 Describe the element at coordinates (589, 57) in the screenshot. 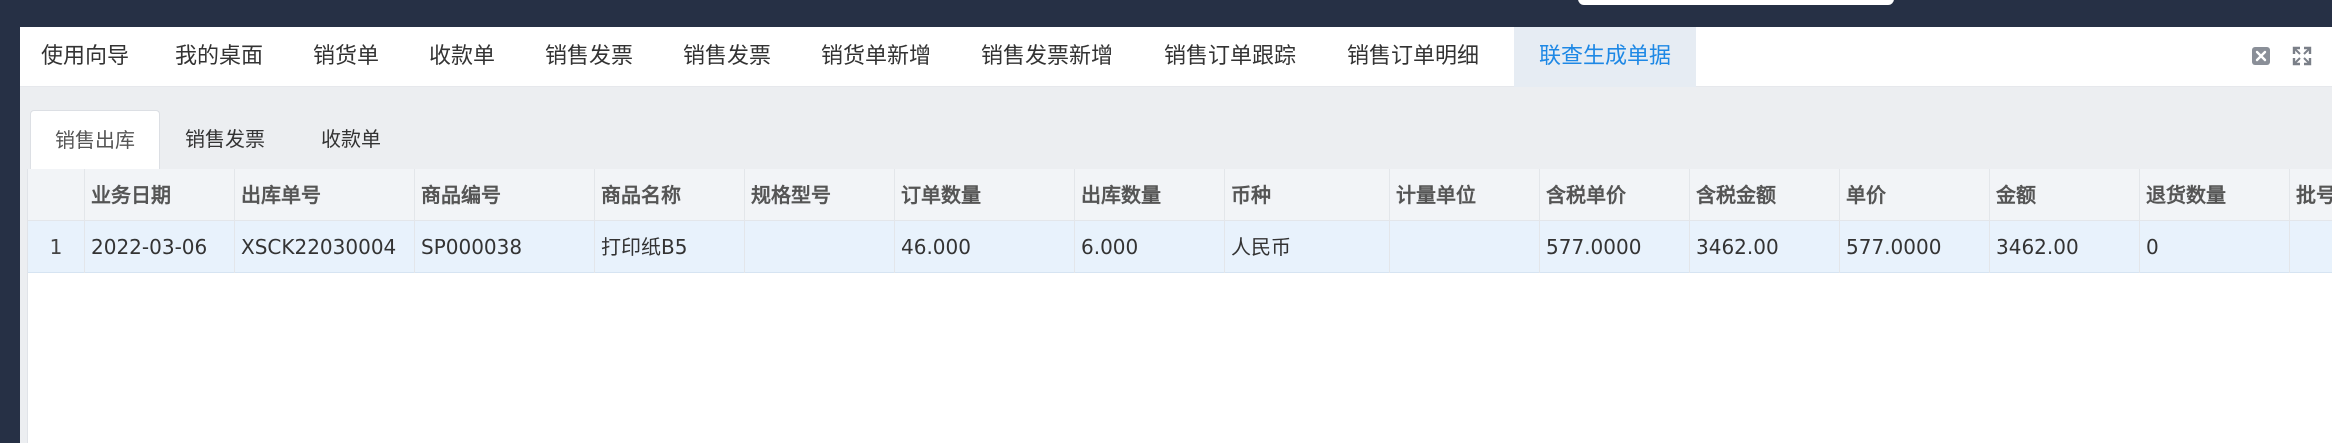

I see `tab-sales-invoice-1: 销售发票` at that location.